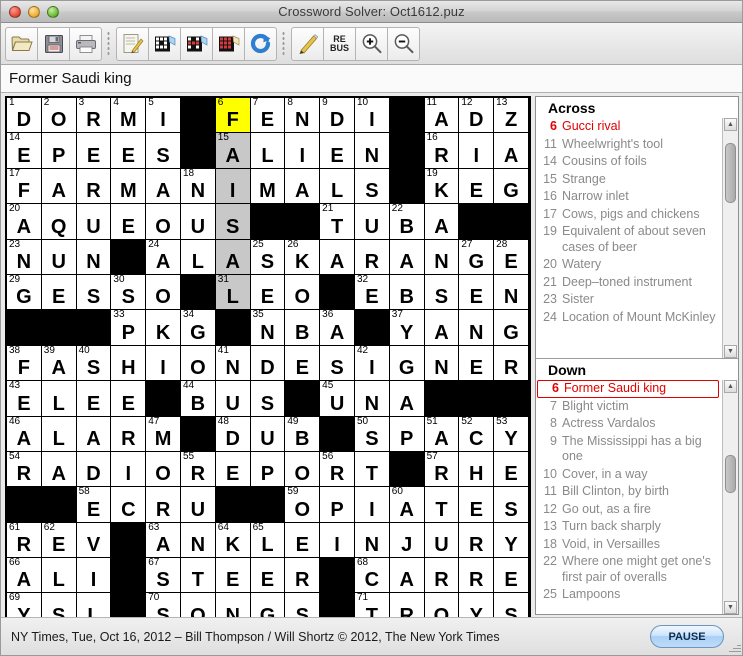 This screenshot has height=656, width=743. I want to click on grid-cell: 5I, so click(163, 116).